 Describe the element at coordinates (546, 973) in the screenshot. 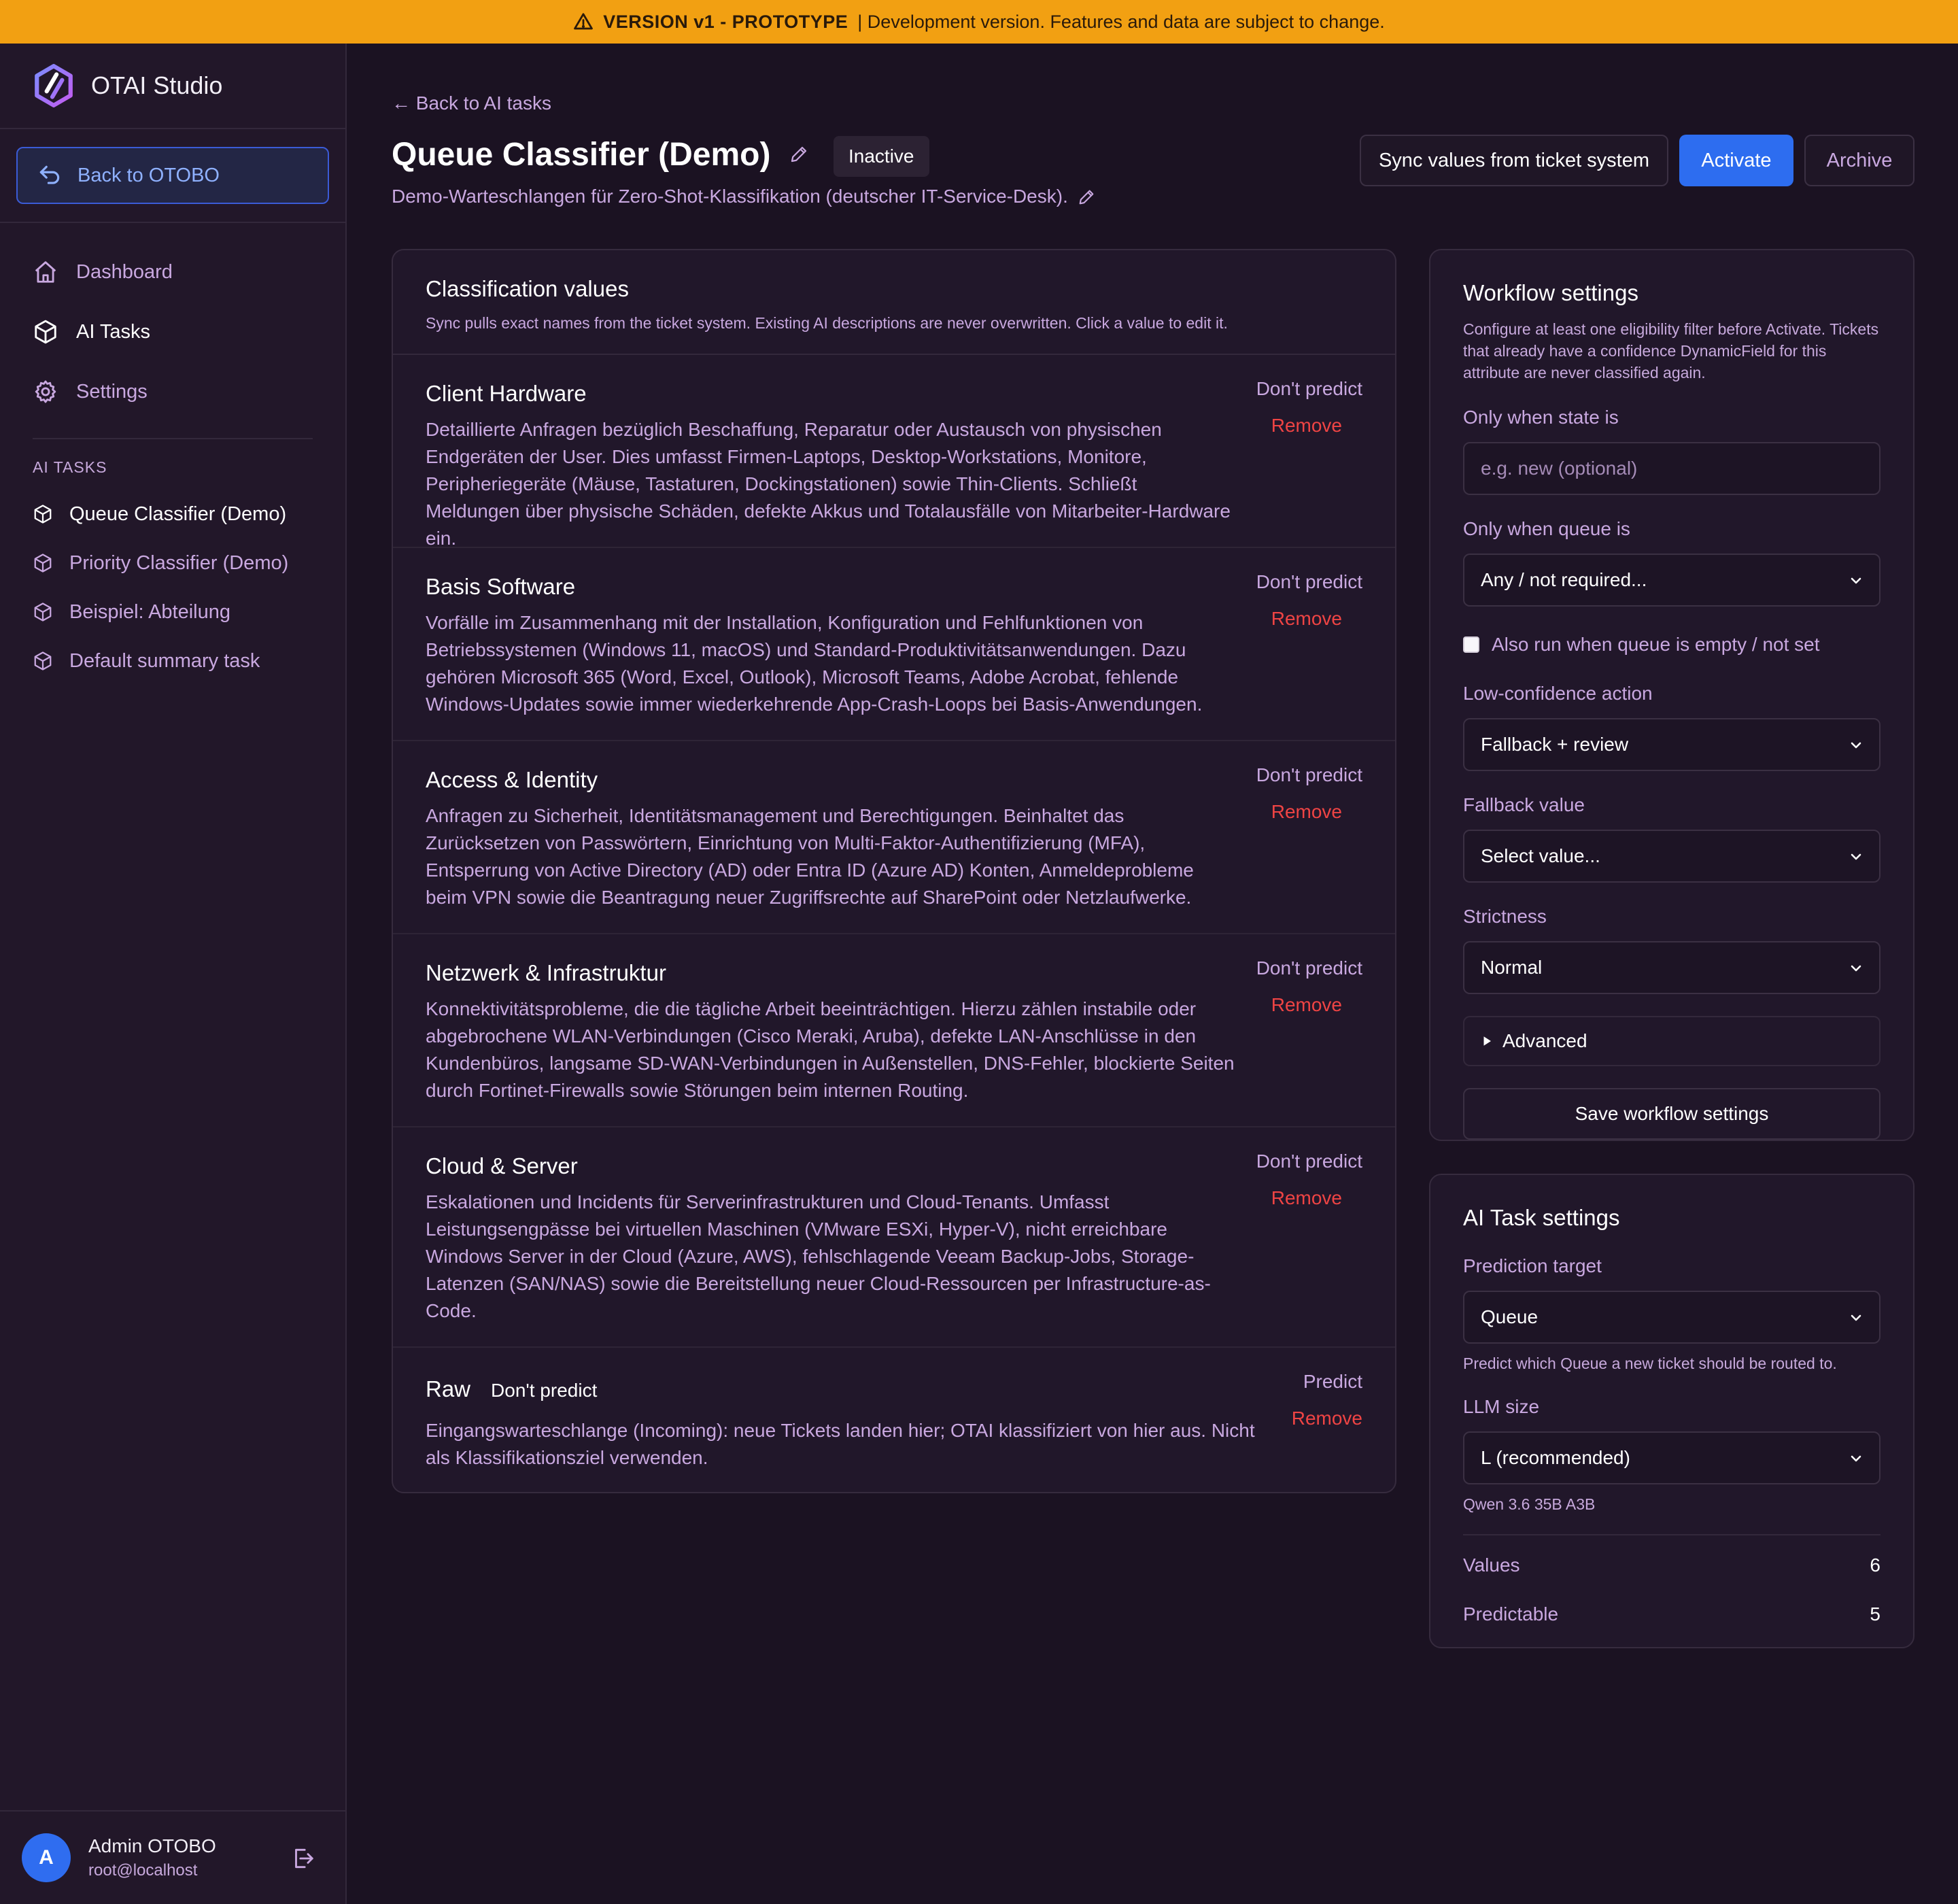

I see `value-name: Netzwerk & Infrastruktur` at that location.